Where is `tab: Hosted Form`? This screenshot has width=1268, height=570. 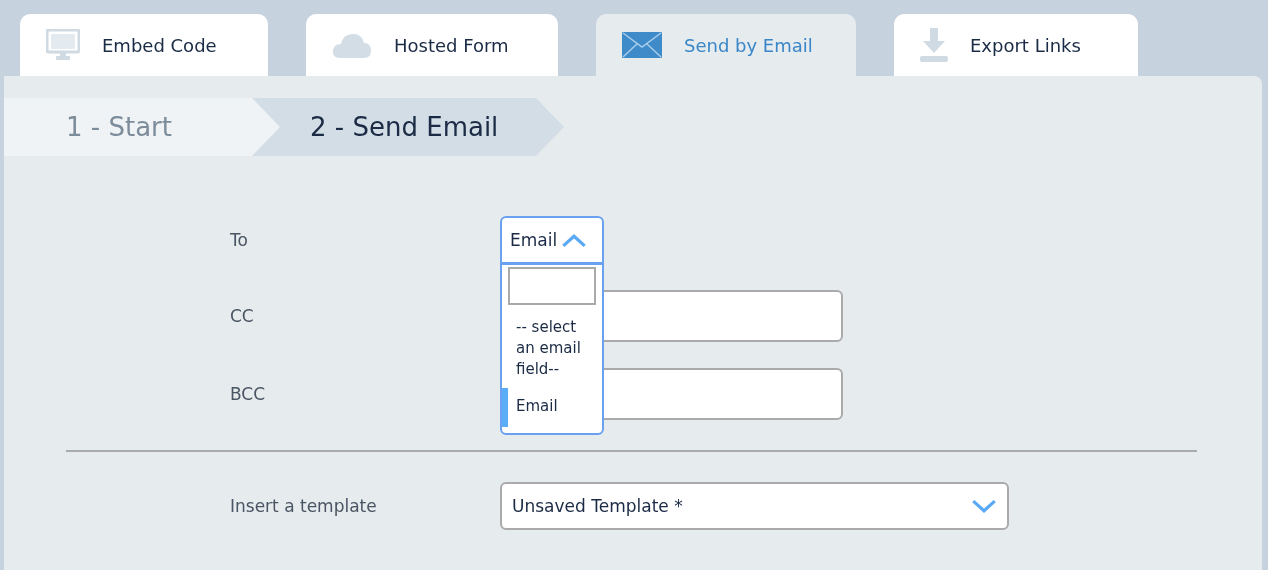
tab: Hosted Form is located at coordinates (432, 45).